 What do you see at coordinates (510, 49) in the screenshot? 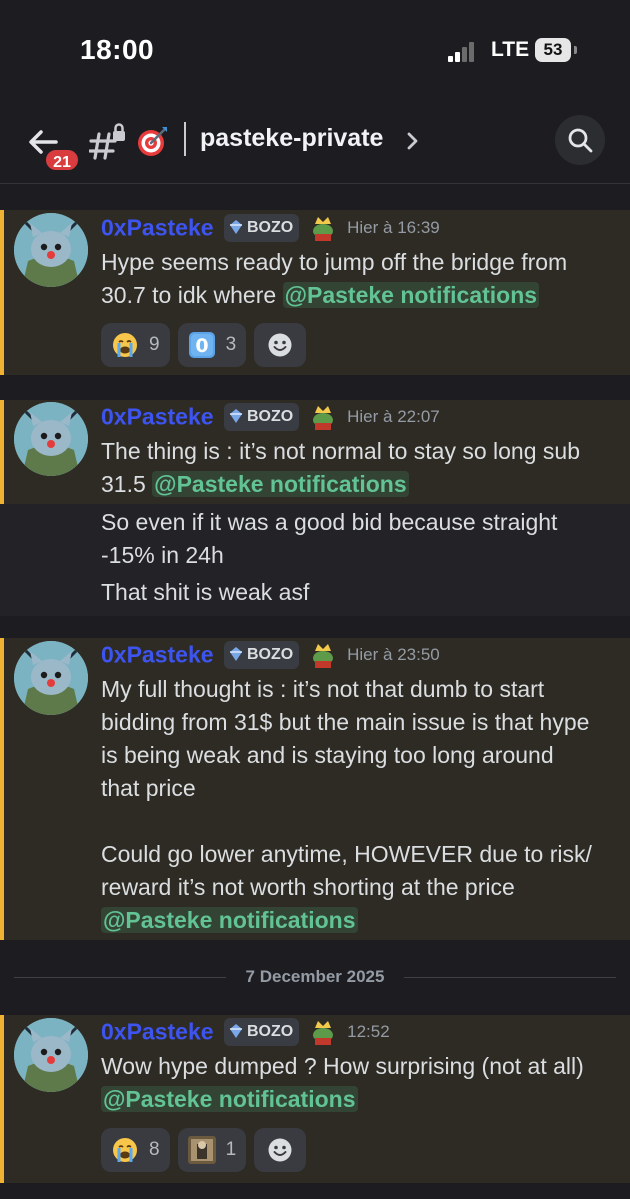
I see `network-type: LTE` at bounding box center [510, 49].